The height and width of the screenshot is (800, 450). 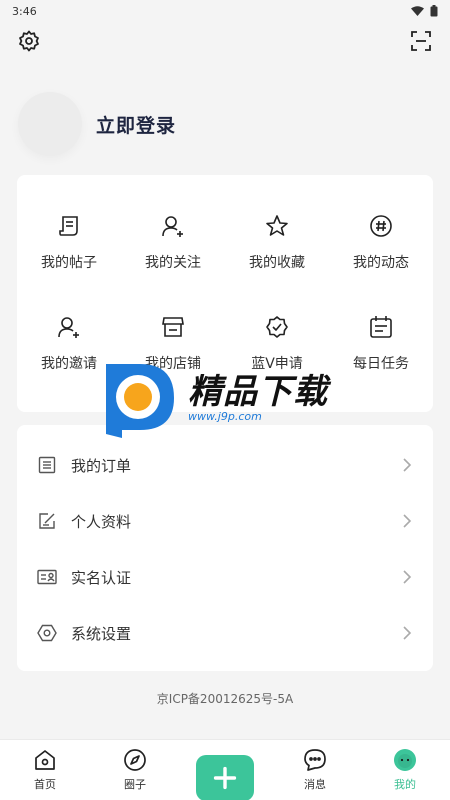 What do you see at coordinates (101, 633) in the screenshot?
I see `menu-item-label: 系统设置` at bounding box center [101, 633].